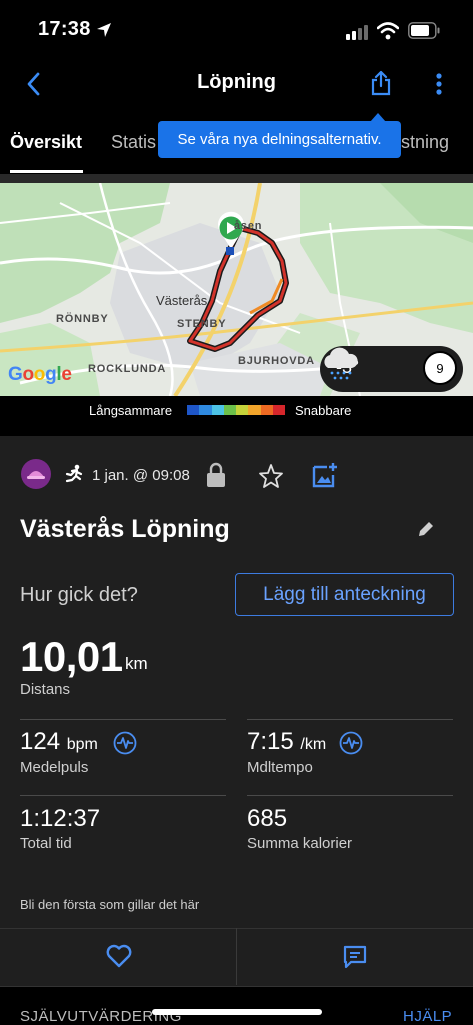 The width and height of the screenshot is (473, 1025). What do you see at coordinates (82, 319) in the screenshot?
I see `map-label-ronnby: RÖNNBY` at bounding box center [82, 319].